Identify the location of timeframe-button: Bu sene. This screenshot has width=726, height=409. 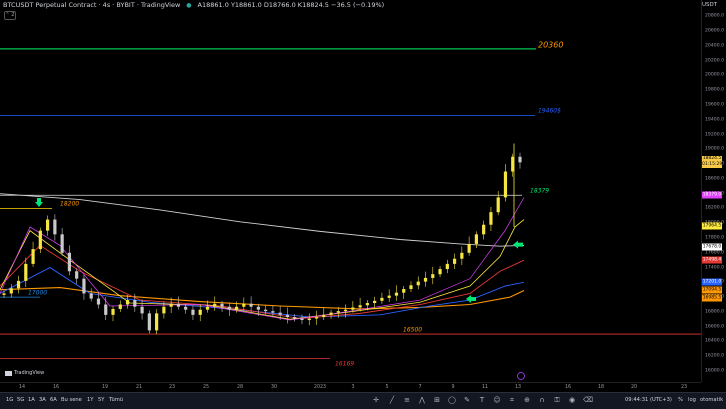
(71, 400).